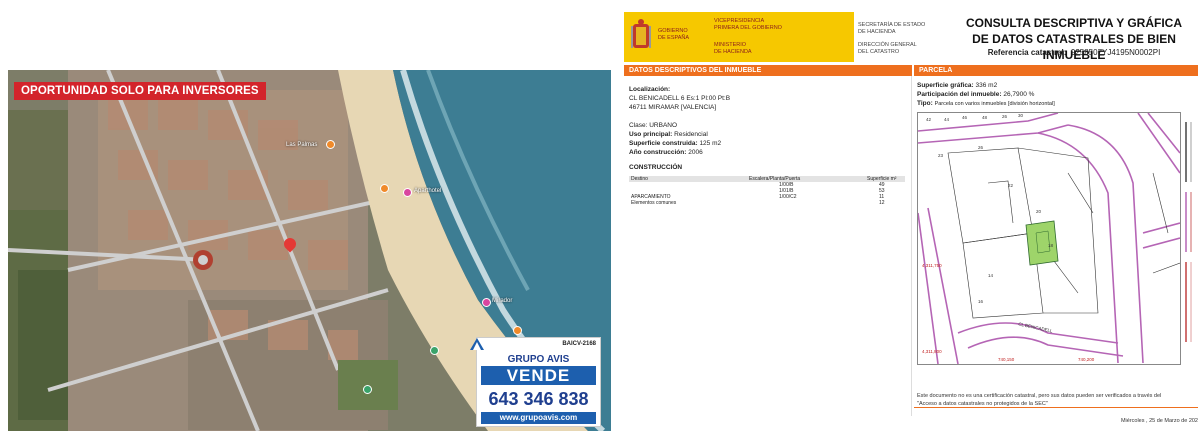 This screenshot has width=1198, height=431. Describe the element at coordinates (1011, 185) in the screenshot. I see `map-label: 22` at that location.